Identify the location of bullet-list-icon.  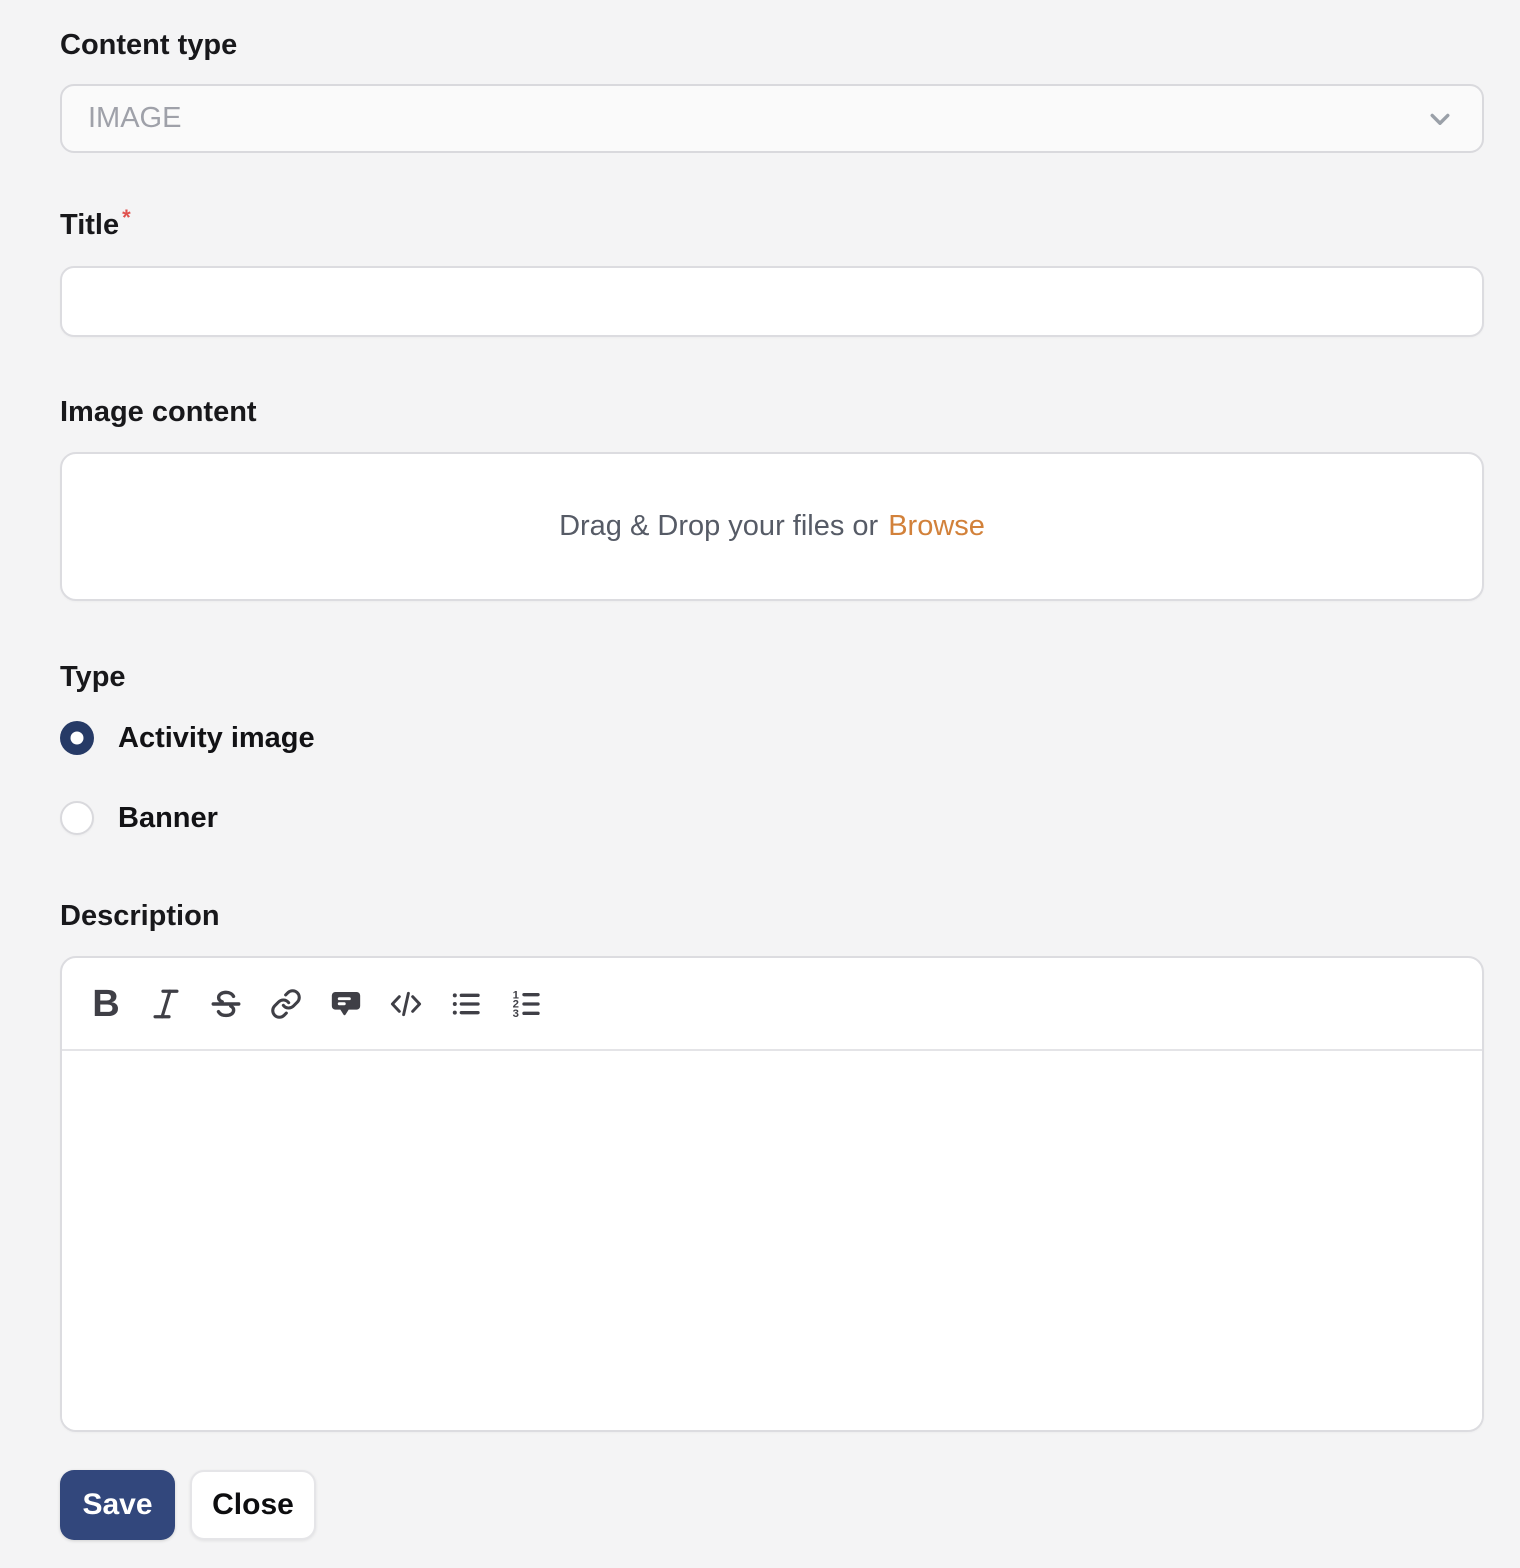
(466, 1004).